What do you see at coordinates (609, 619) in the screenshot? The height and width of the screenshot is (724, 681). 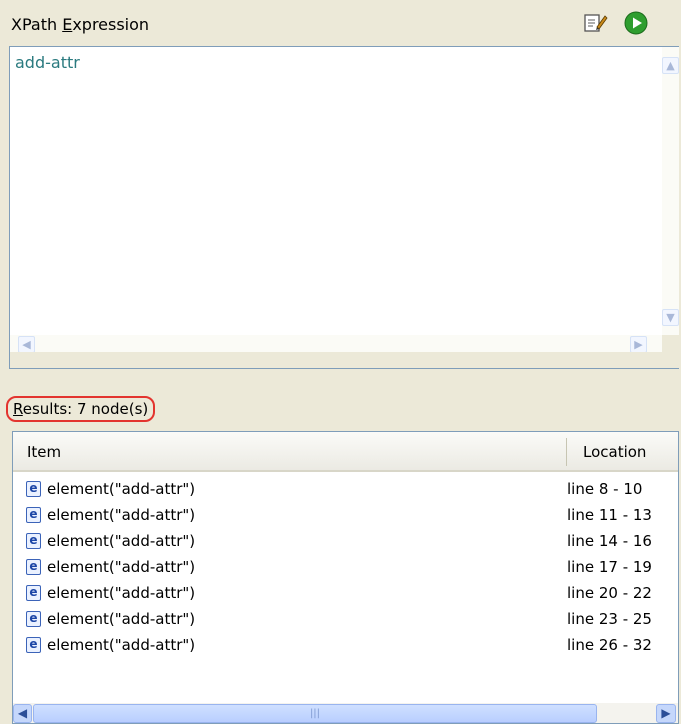 I see `row-location: line 23 - 25` at bounding box center [609, 619].